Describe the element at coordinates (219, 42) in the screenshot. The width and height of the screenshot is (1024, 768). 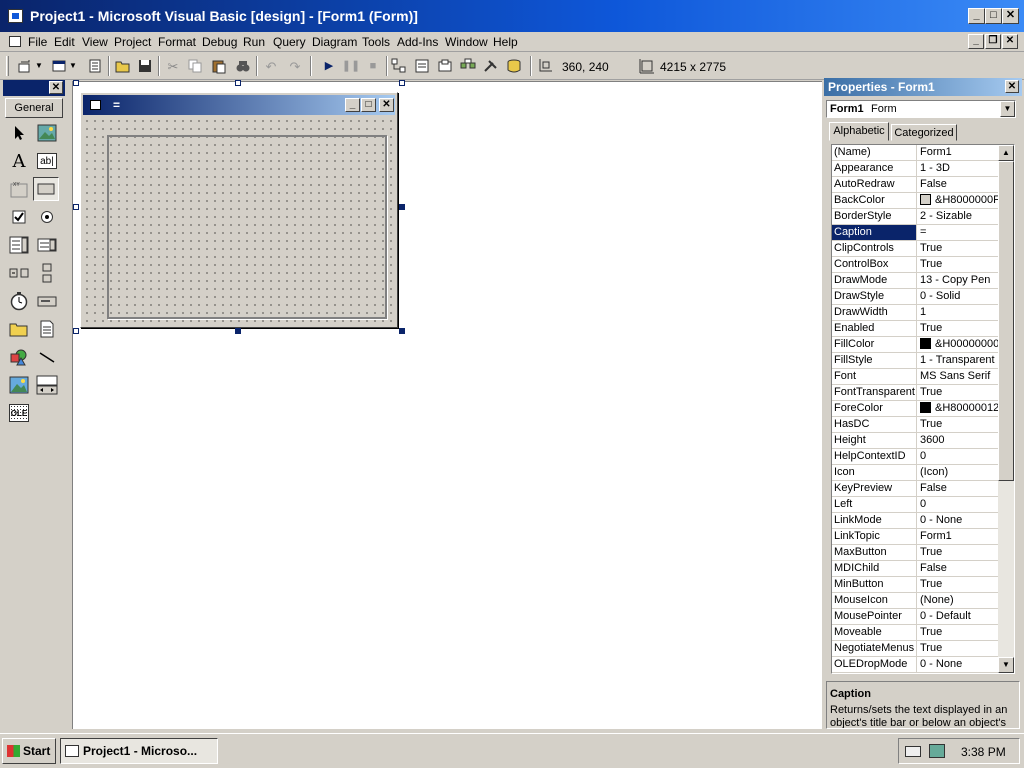
I see `menu-debug: Debug` at that location.